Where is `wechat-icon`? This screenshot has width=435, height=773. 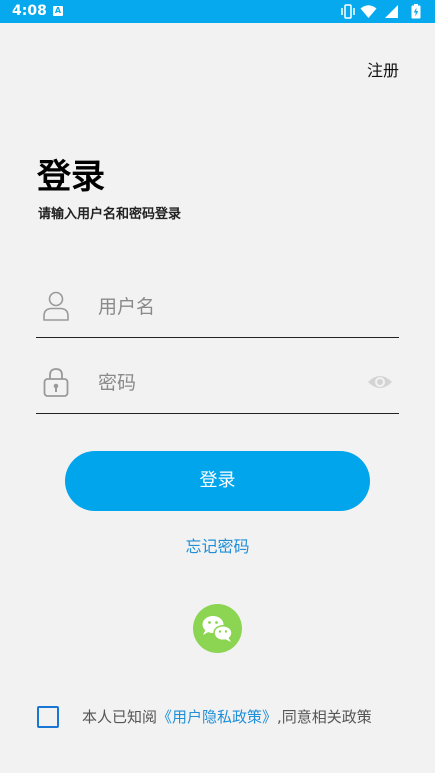 wechat-icon is located at coordinates (217, 628).